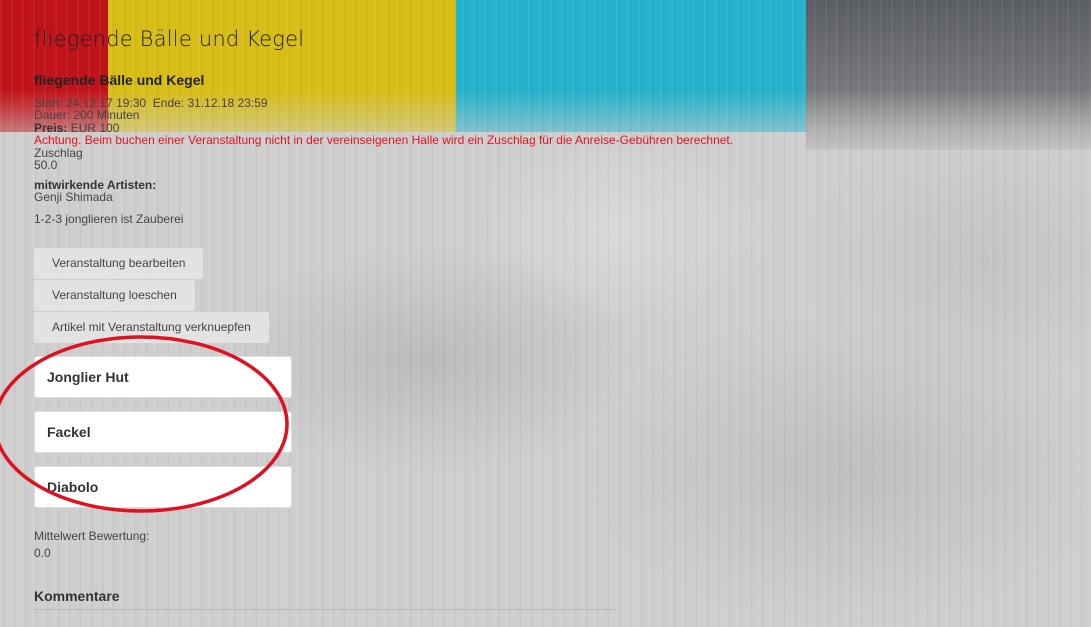  I want to click on link-articles-button: Artikel mit Veranstaltung verknuepfen, so click(151, 327).